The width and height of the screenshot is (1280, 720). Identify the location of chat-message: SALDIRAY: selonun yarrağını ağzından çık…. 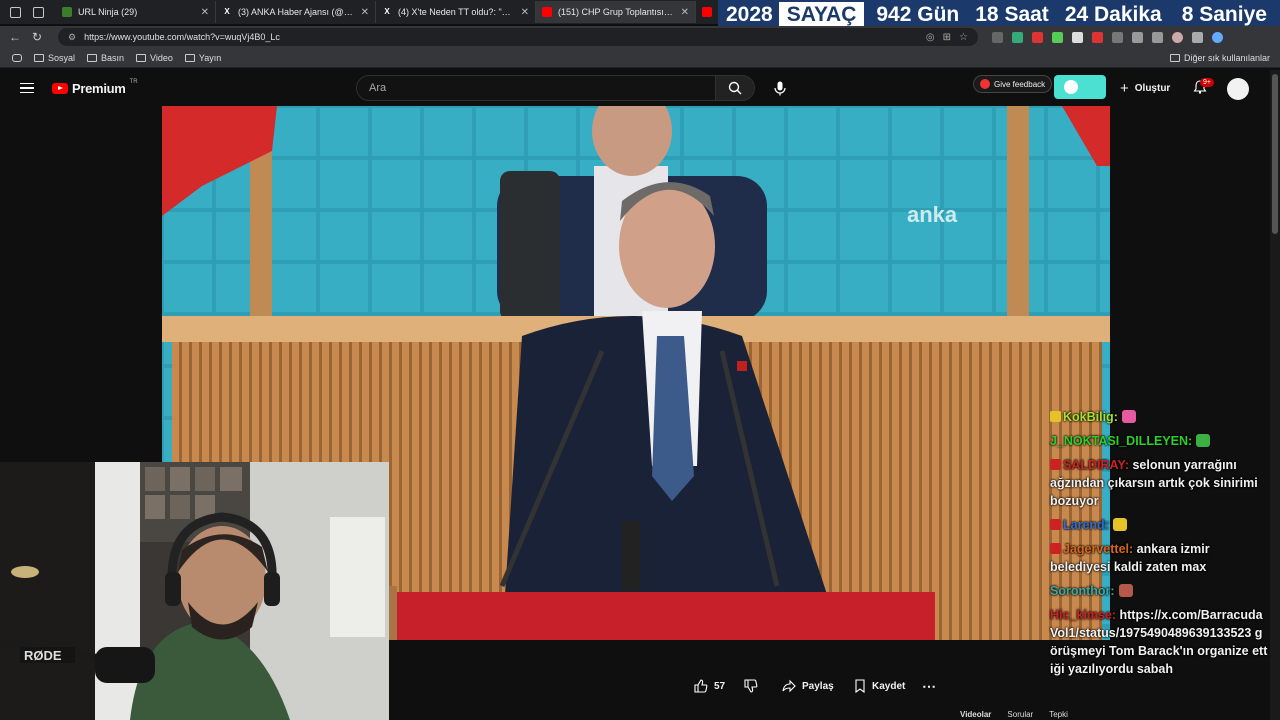
(1160, 483).